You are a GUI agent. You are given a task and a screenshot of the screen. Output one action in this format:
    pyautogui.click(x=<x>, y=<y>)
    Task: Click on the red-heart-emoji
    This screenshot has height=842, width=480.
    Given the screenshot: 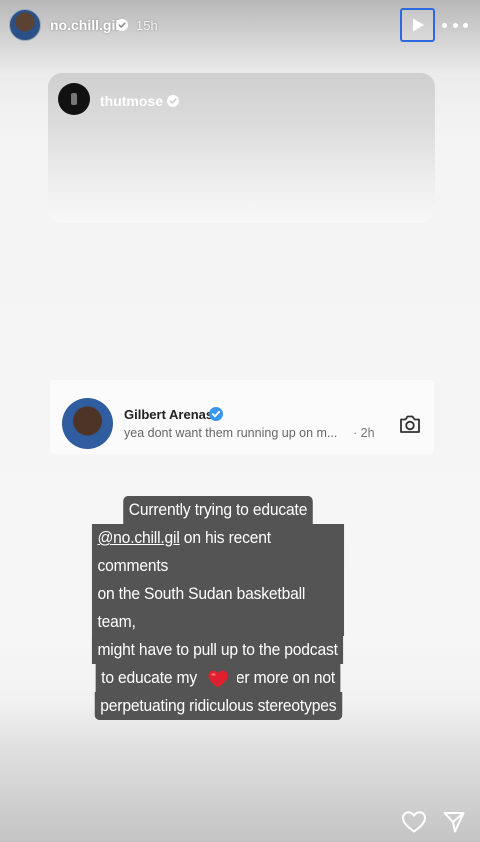 What is the action you would take?
    pyautogui.click(x=218, y=679)
    